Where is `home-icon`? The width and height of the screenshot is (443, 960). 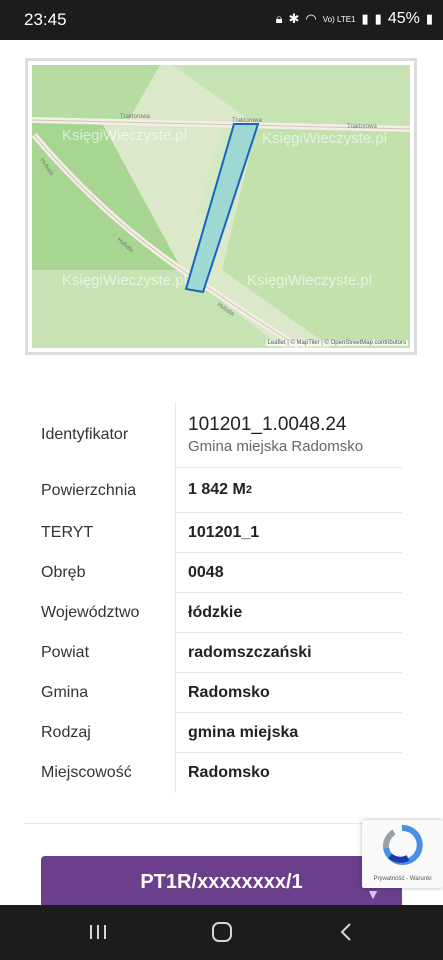 home-icon is located at coordinates (222, 932).